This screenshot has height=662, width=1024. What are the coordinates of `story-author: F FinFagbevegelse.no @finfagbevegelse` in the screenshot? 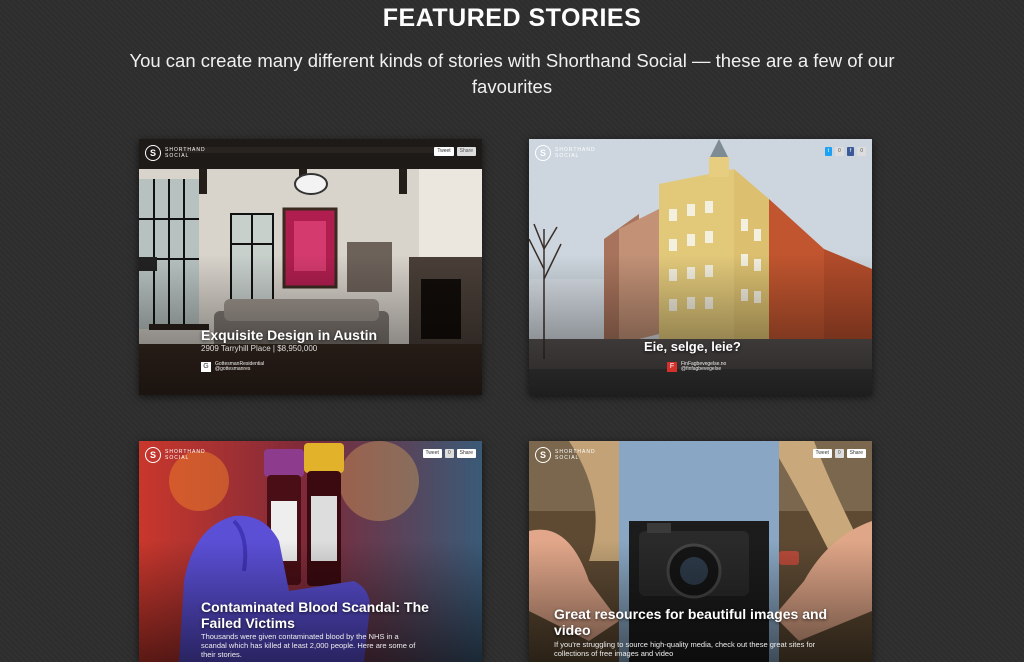 It's located at (696, 367).